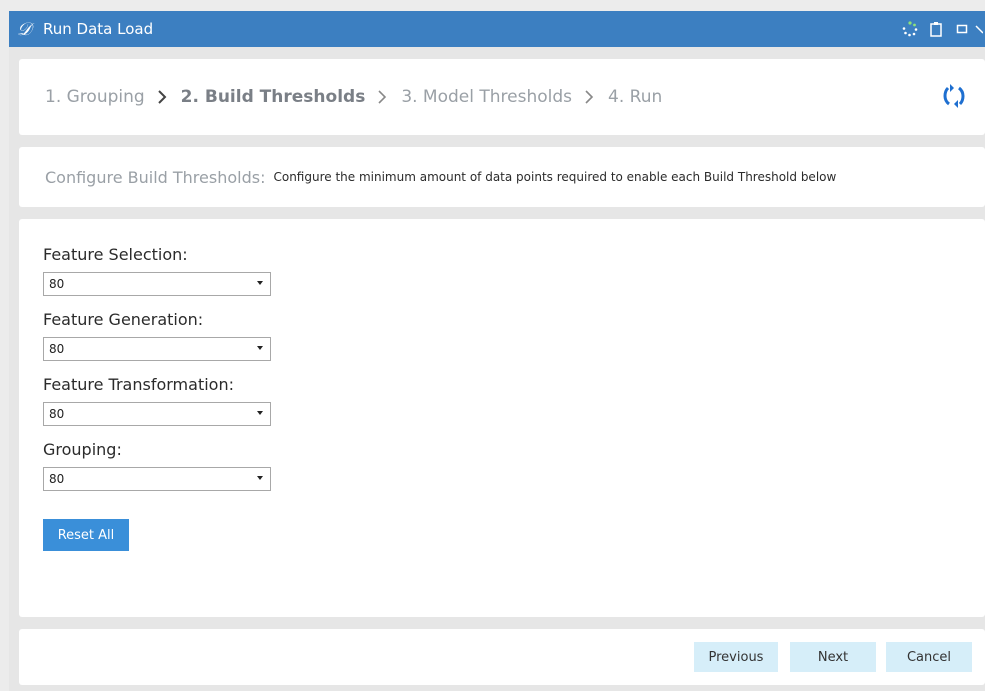 This screenshot has height=691, width=985. Describe the element at coordinates (910, 29) in the screenshot. I see `spinner-icon` at that location.